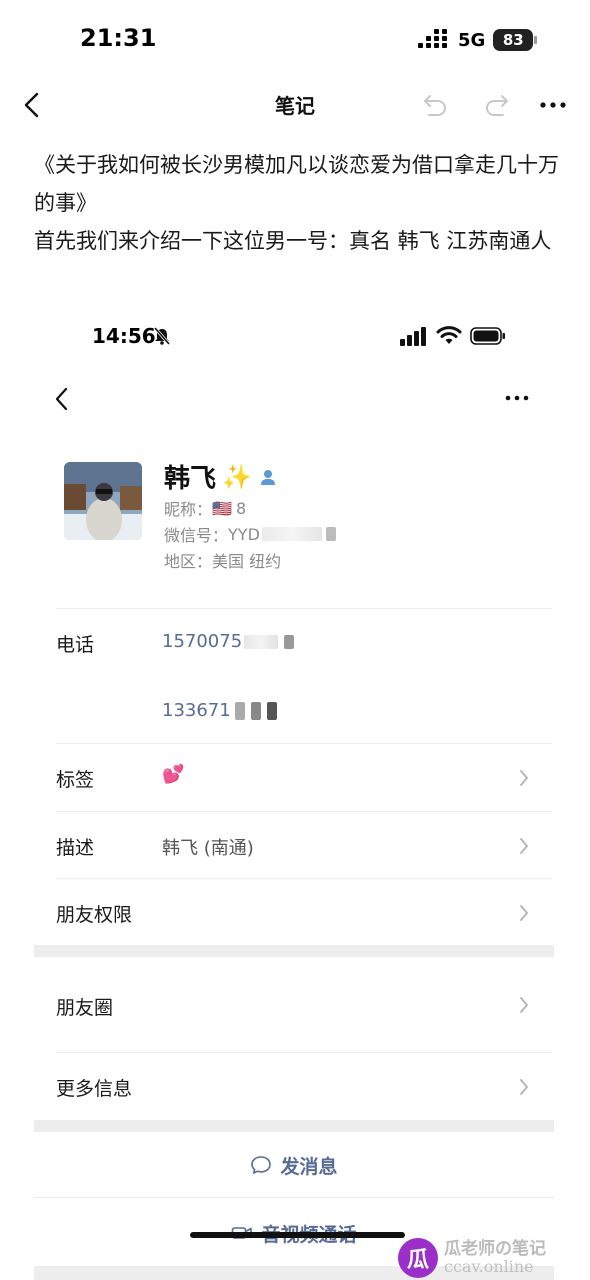  I want to click on wechat-id-row: 微信号： YYD, so click(250, 534).